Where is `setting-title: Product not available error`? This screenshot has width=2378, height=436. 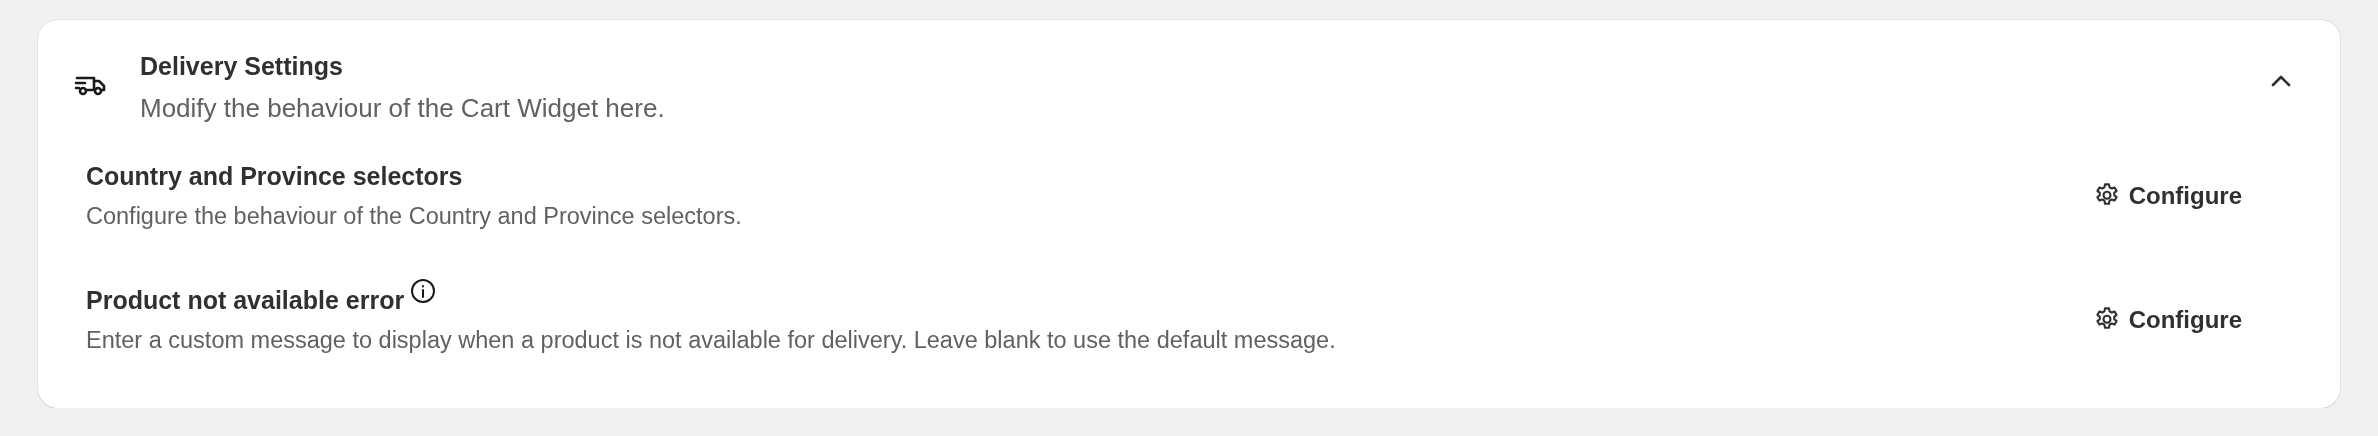 setting-title: Product not available error is located at coordinates (245, 300).